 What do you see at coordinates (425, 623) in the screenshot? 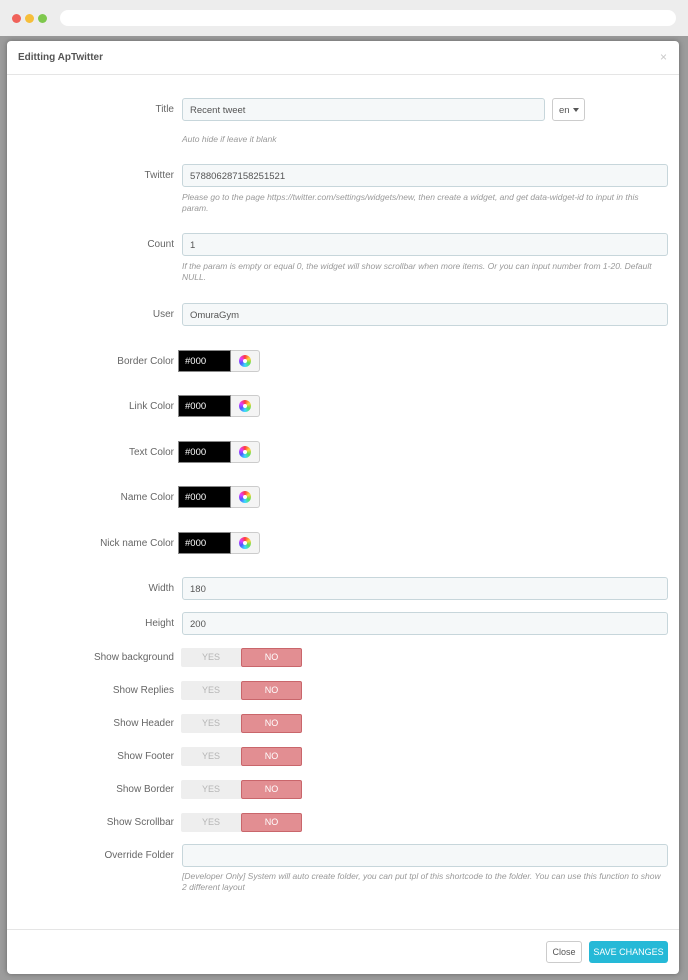
I see `height-input: 200` at bounding box center [425, 623].